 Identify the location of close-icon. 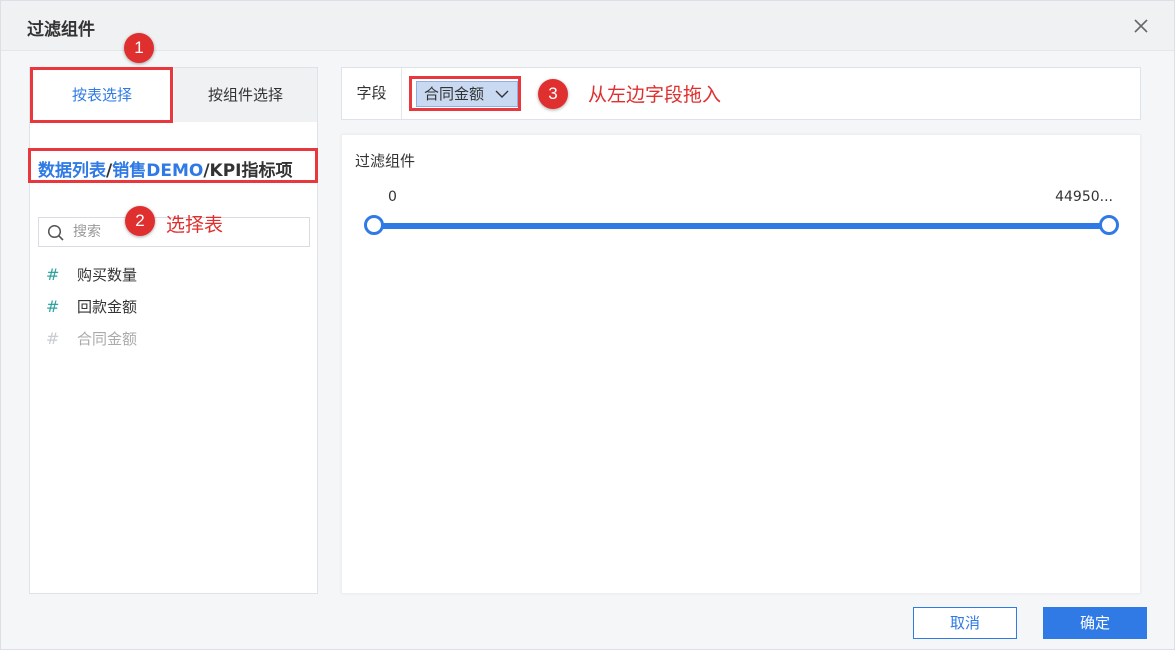
(1141, 26).